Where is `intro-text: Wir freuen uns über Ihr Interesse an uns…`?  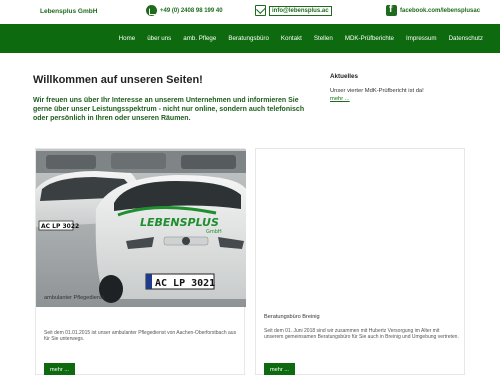
intro-text: Wir freuen uns über Ihr Interesse an uns… is located at coordinates (169, 109).